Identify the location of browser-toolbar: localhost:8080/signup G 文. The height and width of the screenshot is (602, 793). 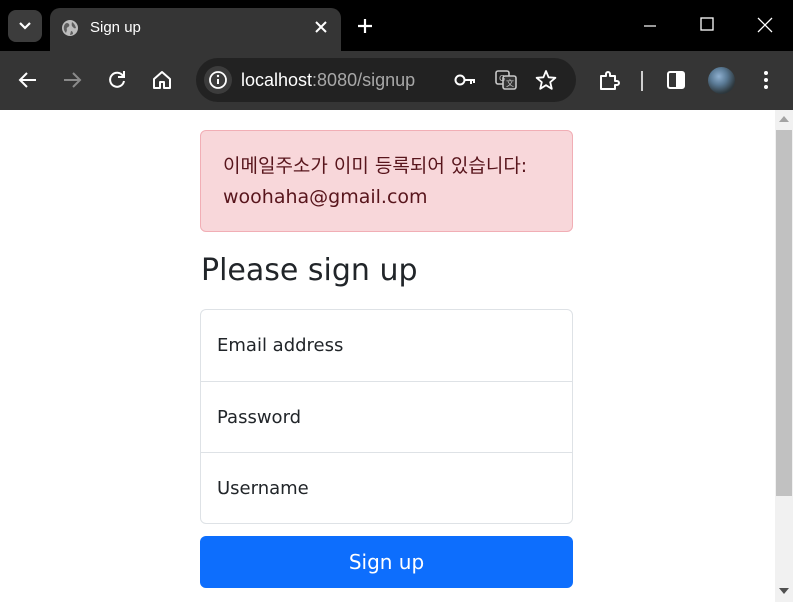
(396, 80).